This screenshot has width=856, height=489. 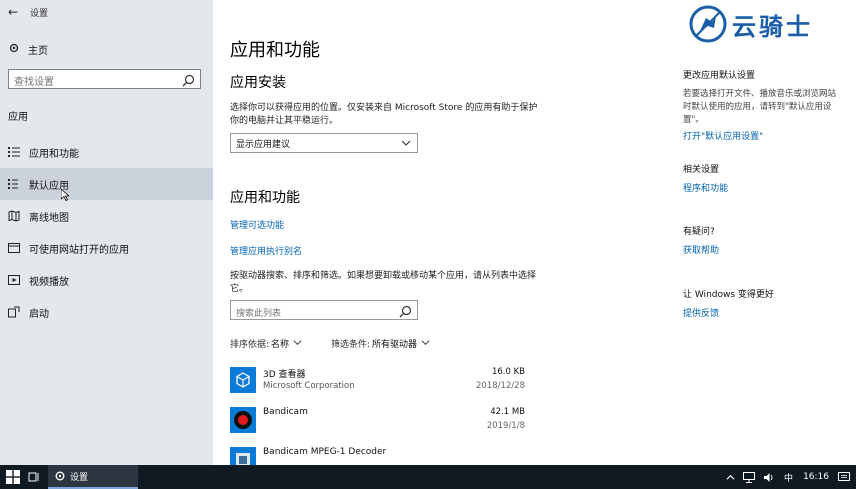 What do you see at coordinates (772, 26) in the screenshot?
I see `watermark-logo-text: 云骑士` at bounding box center [772, 26].